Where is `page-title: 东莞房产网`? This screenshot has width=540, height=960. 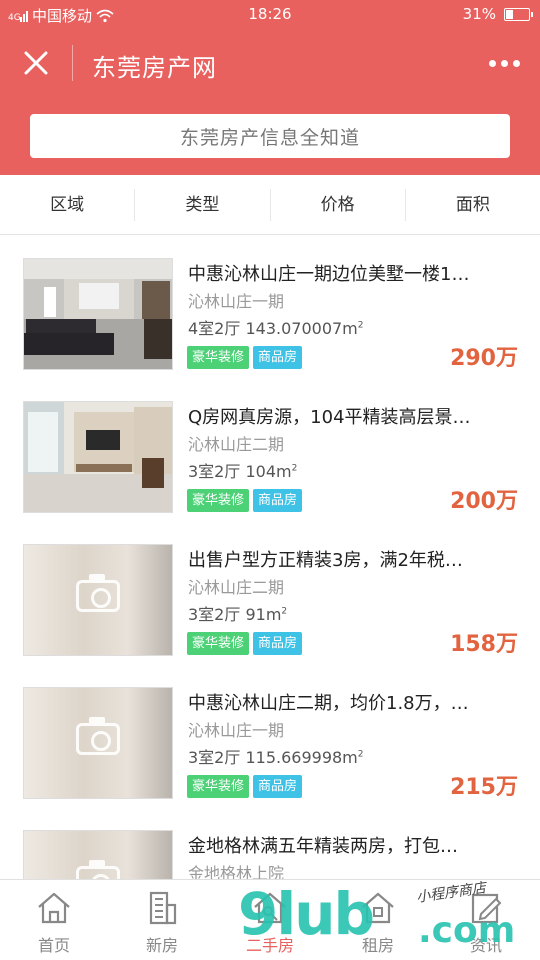 page-title: 东莞房产网 is located at coordinates (154, 68).